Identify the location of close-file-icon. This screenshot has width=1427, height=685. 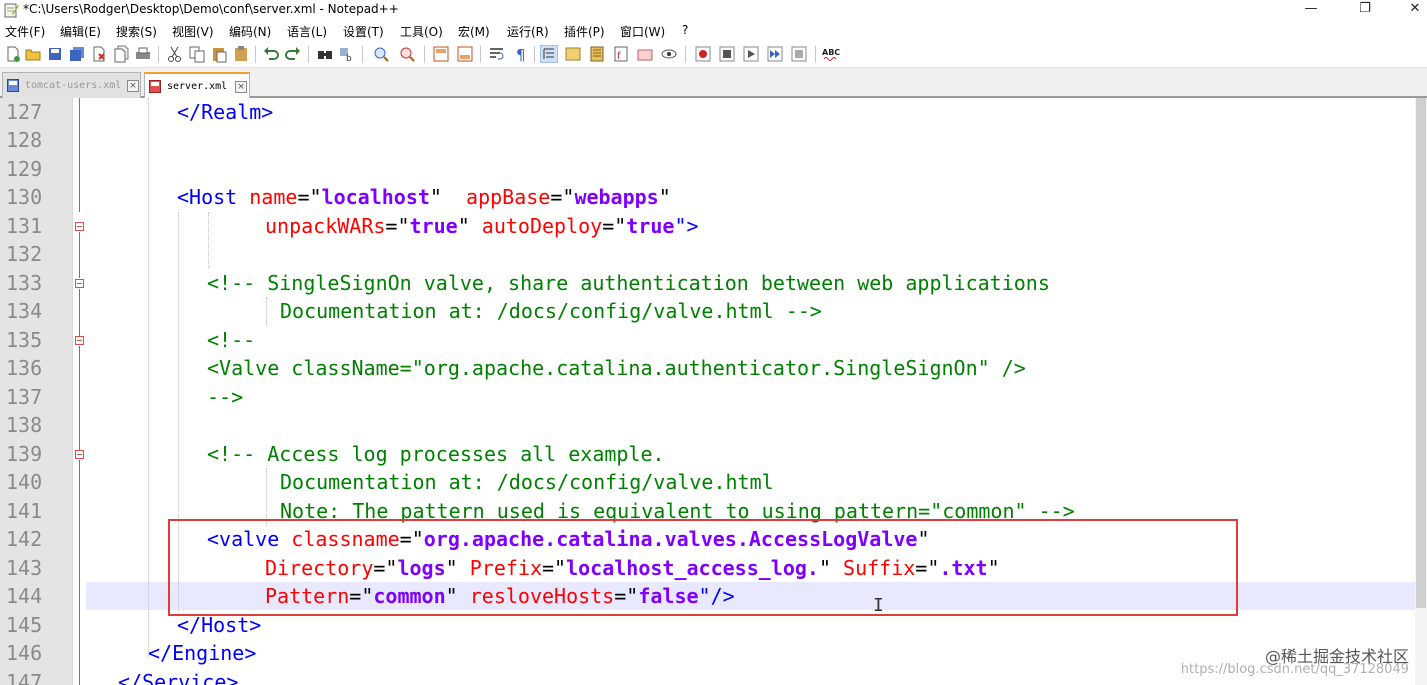
(99, 54).